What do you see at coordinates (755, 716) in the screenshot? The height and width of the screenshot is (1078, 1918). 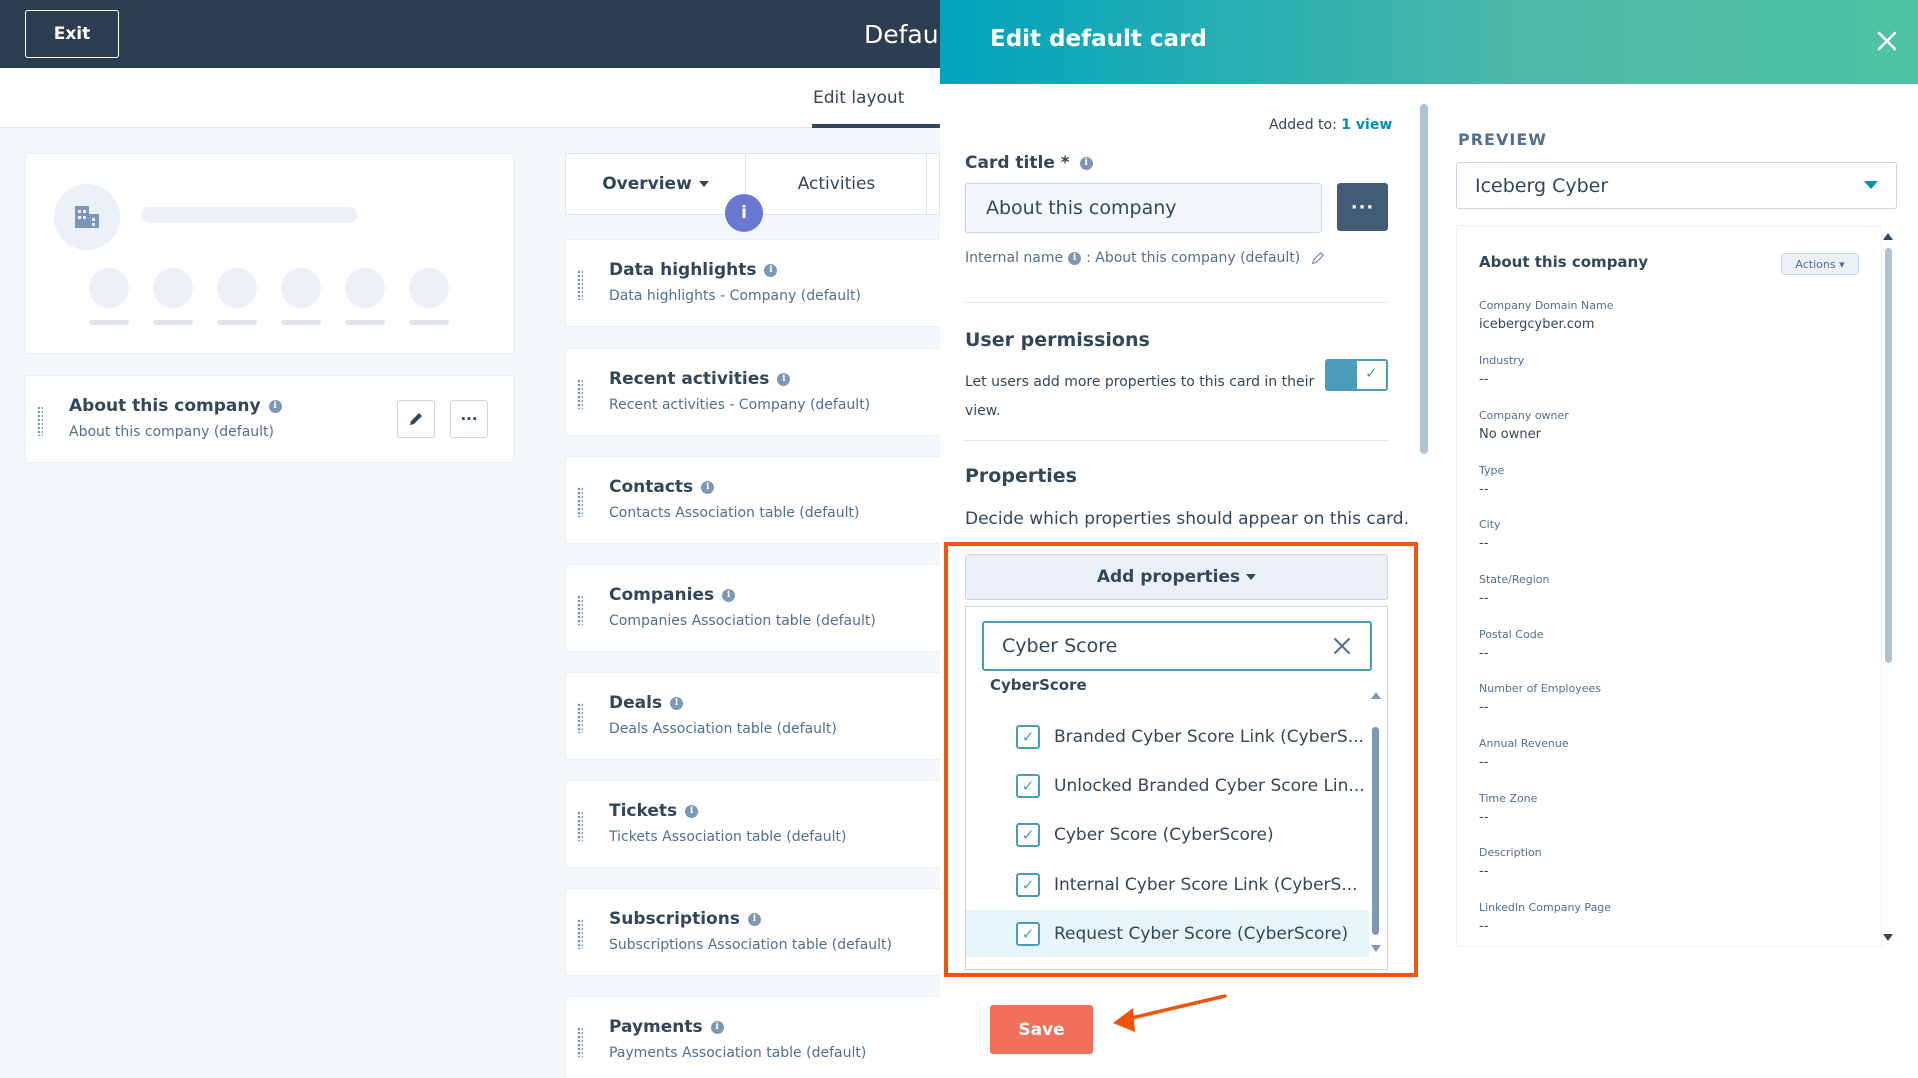 I see `layout-card: Deals i Deals Association table (default)` at bounding box center [755, 716].